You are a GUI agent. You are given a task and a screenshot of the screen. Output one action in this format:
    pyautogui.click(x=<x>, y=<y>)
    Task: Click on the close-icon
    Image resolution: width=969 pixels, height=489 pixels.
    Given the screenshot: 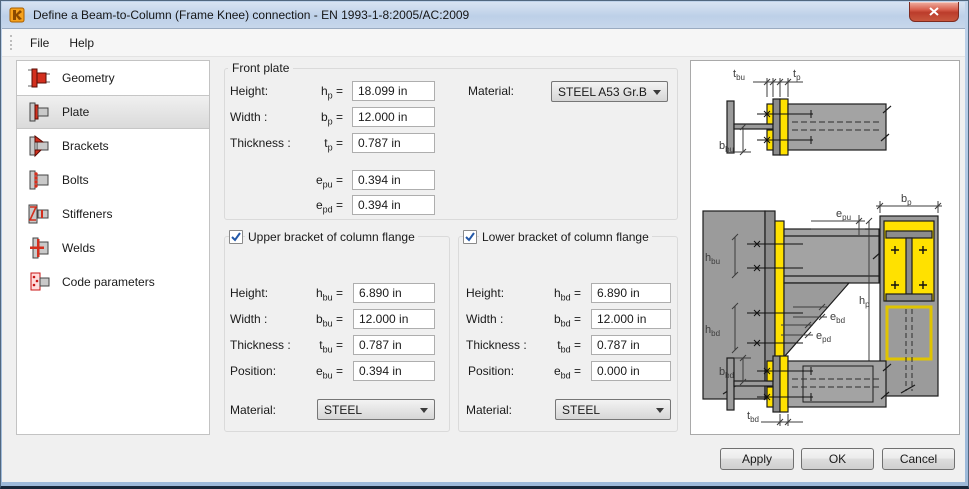 What is the action you would take?
    pyautogui.click(x=934, y=11)
    